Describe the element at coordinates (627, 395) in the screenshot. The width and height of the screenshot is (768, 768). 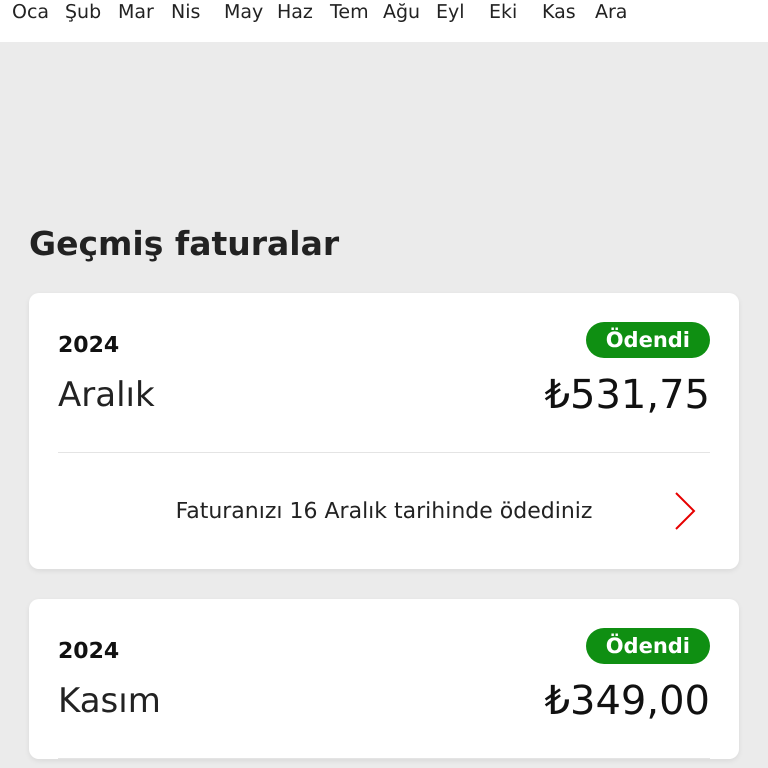
I see `bill-amount: ₺531,75` at that location.